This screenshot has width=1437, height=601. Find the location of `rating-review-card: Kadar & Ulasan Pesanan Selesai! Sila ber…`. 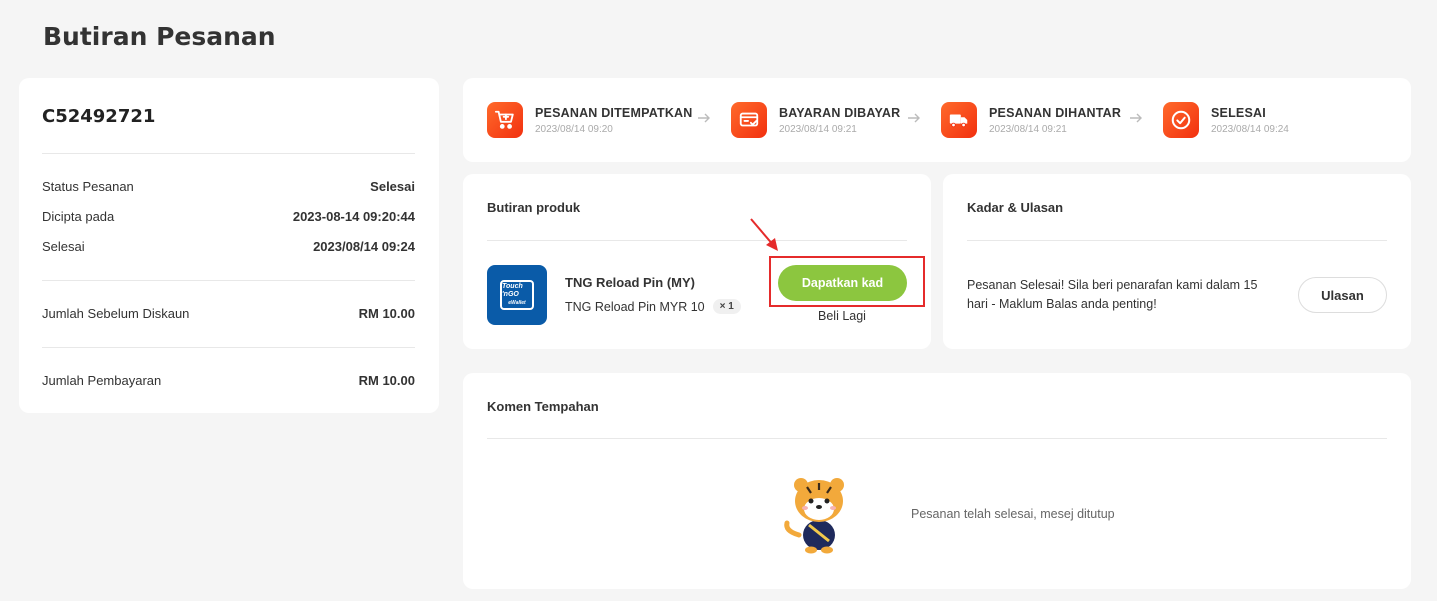

rating-review-card: Kadar & Ulasan Pesanan Selesai! Sila ber… is located at coordinates (1177, 261).